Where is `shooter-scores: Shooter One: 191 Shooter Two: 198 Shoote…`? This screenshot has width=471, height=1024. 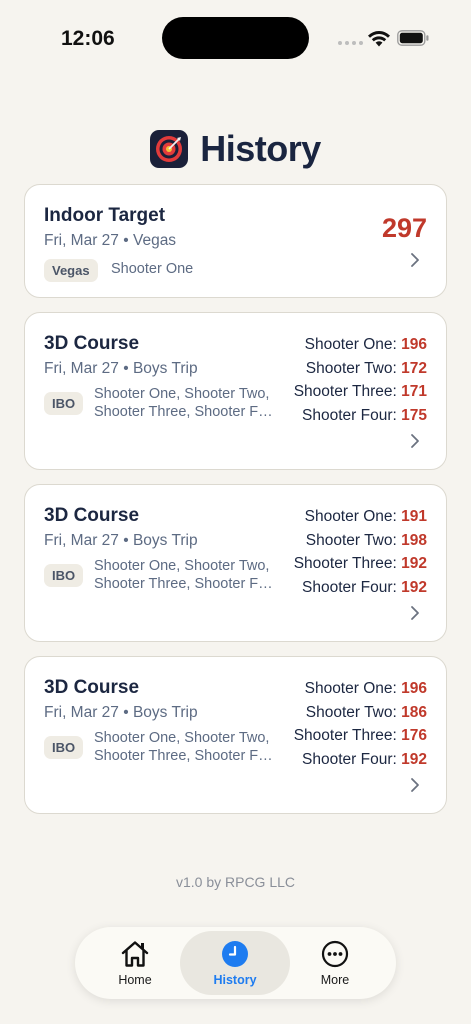
shooter-scores: Shooter One: 191 Shooter Two: 198 Shoote… is located at coordinates (360, 552).